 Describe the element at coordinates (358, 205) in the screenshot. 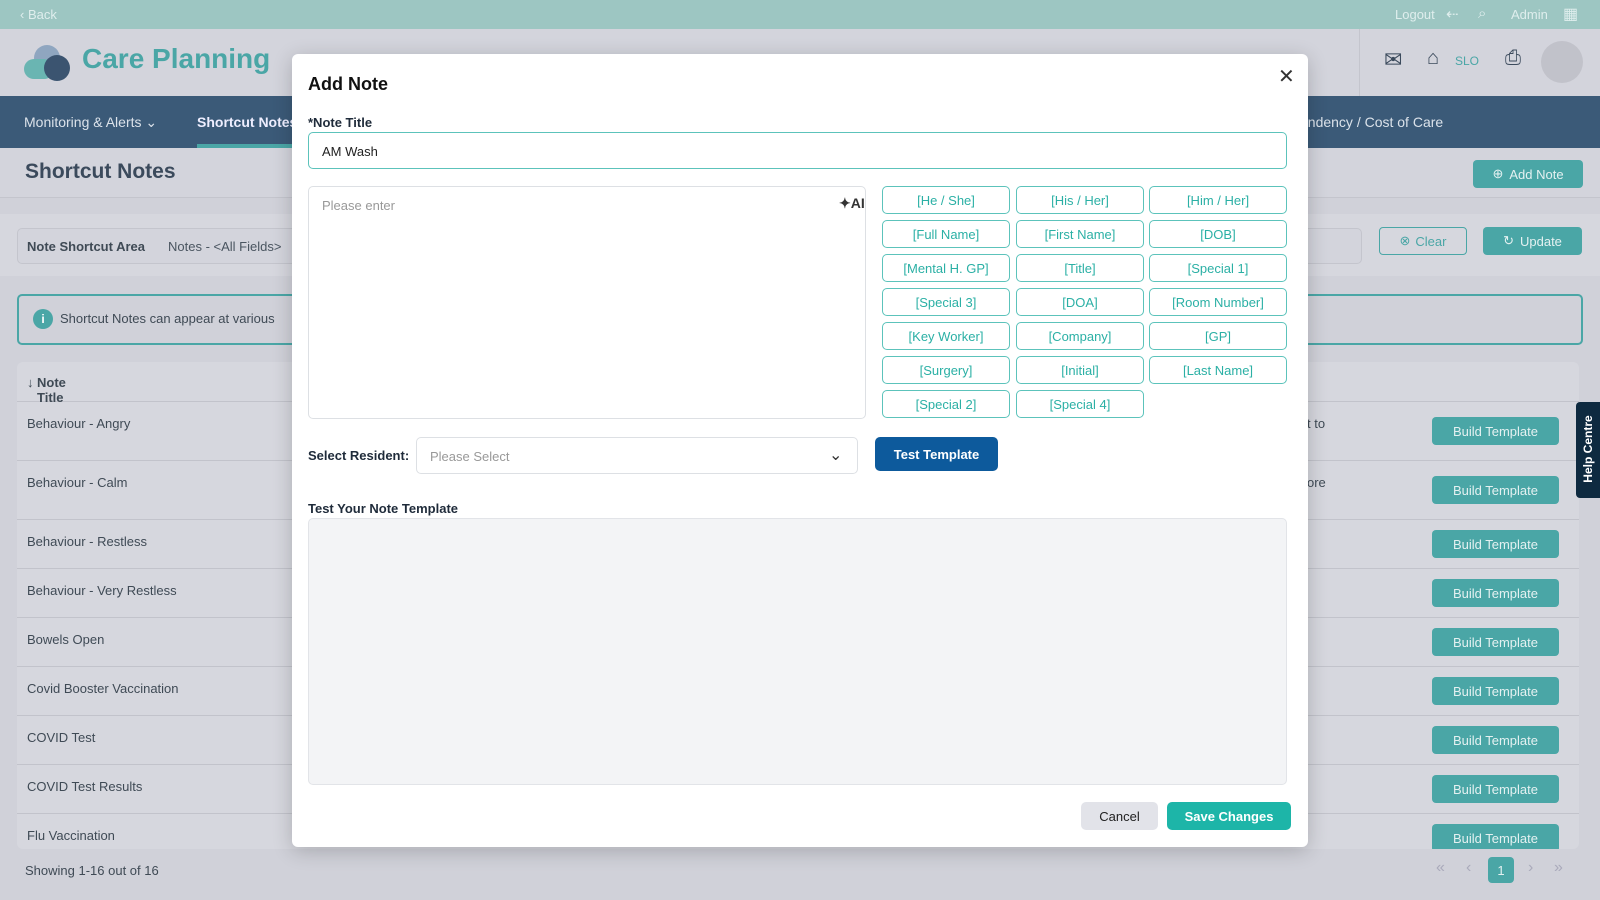

I see `note-body-placeholder: Please enter` at that location.